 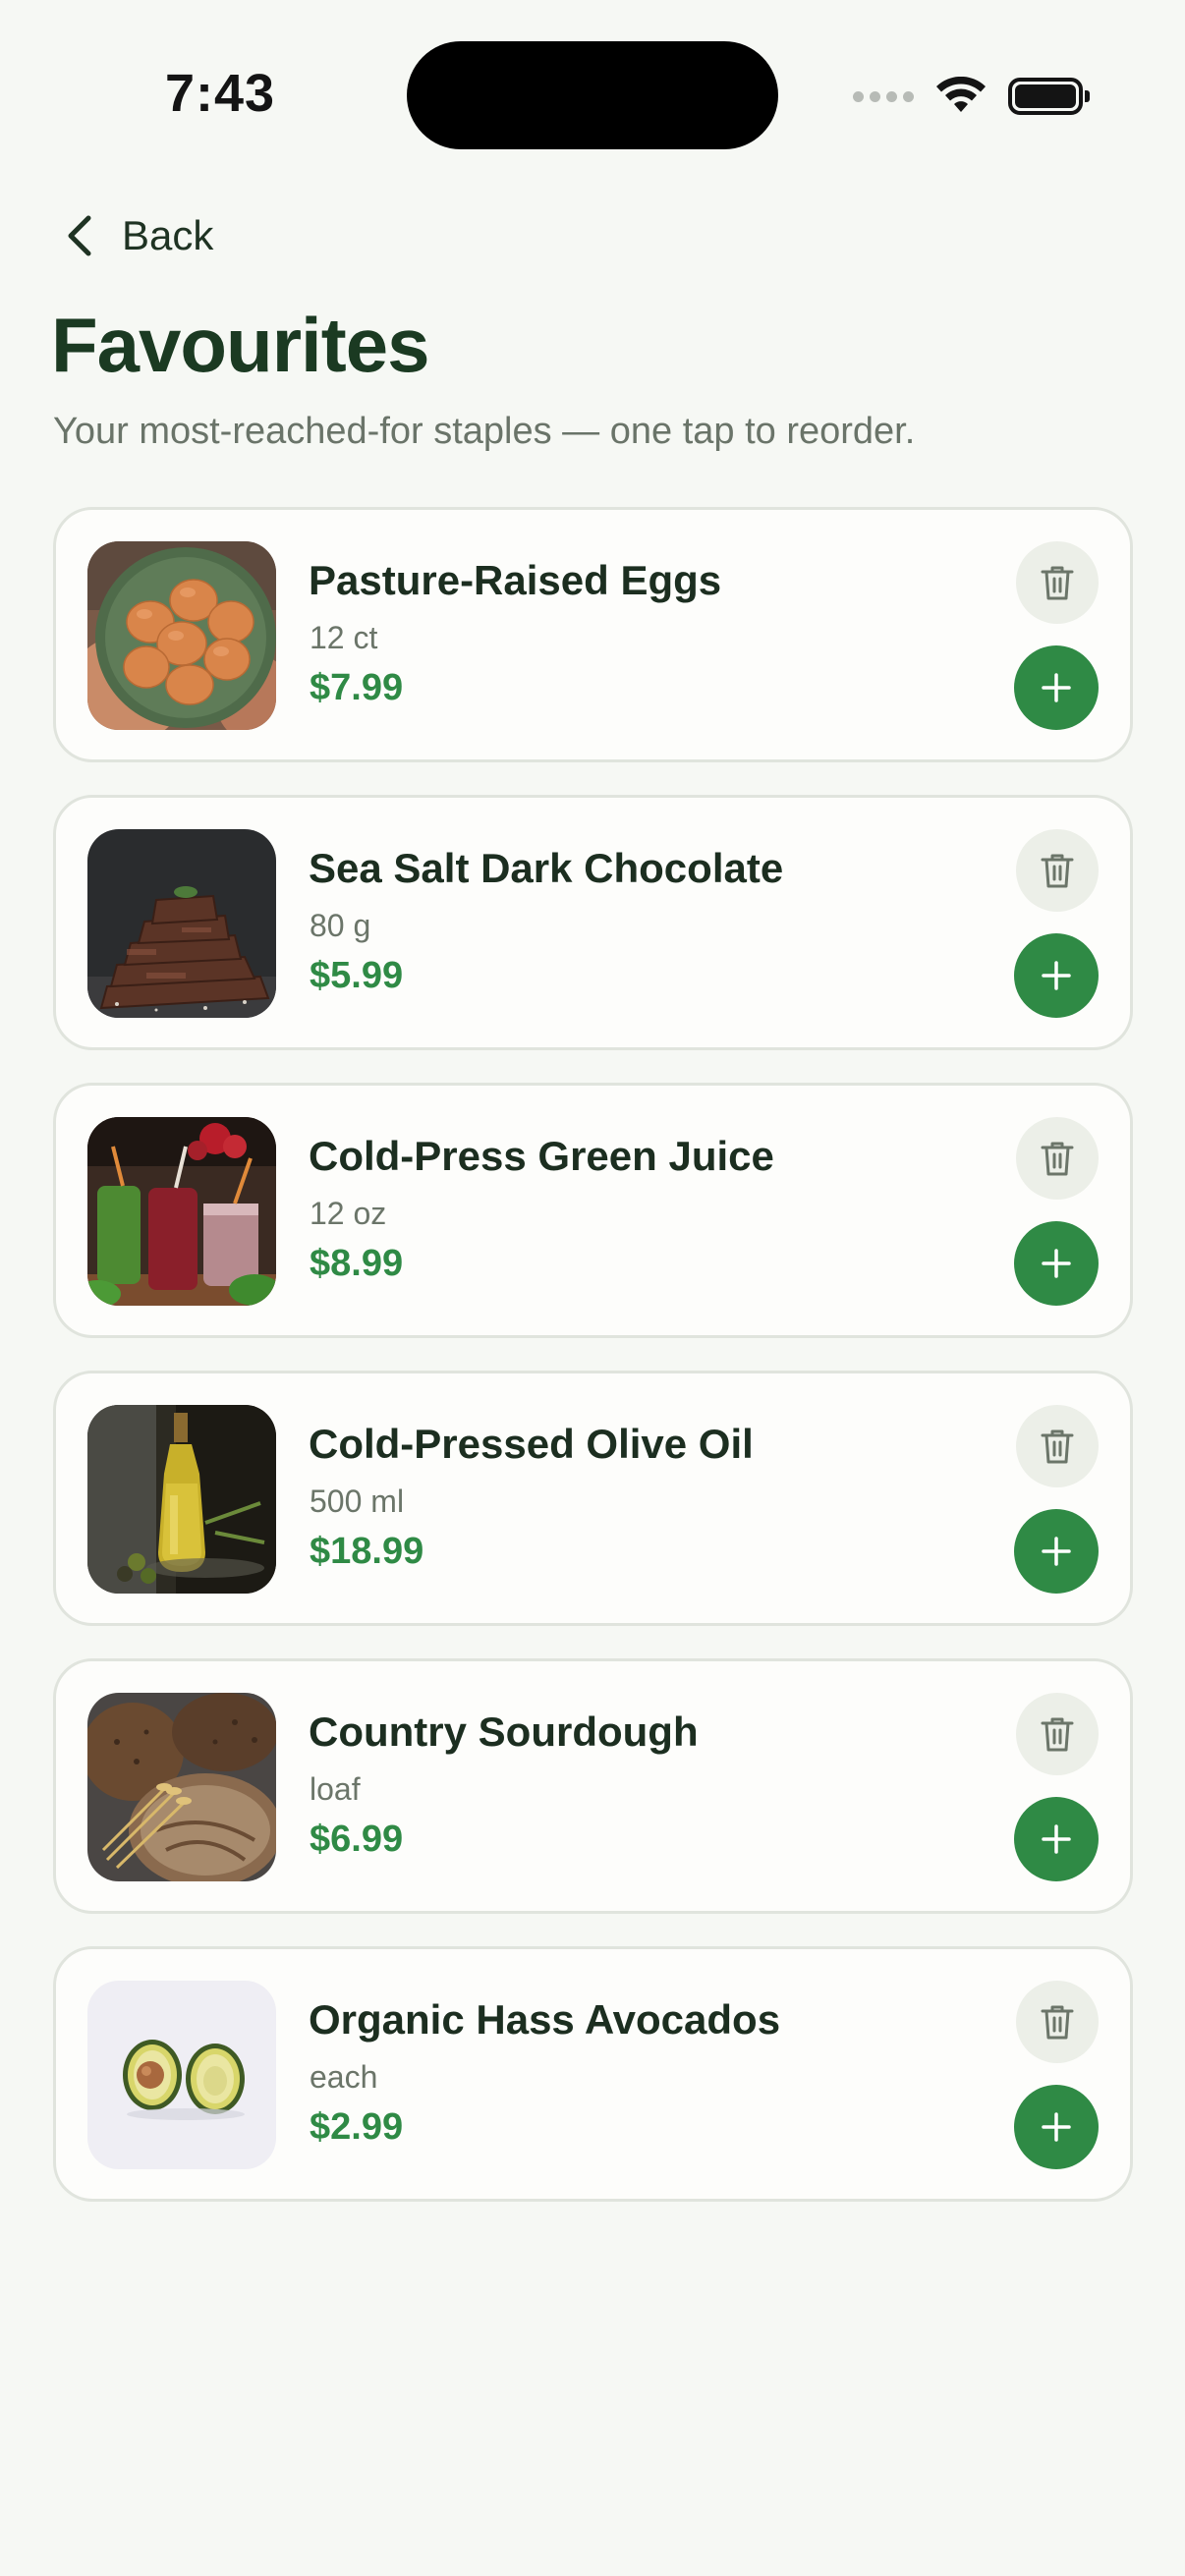 What do you see at coordinates (593, 1786) in the screenshot?
I see `favourite-item-card: Country Sourdough loaf $6.99` at bounding box center [593, 1786].